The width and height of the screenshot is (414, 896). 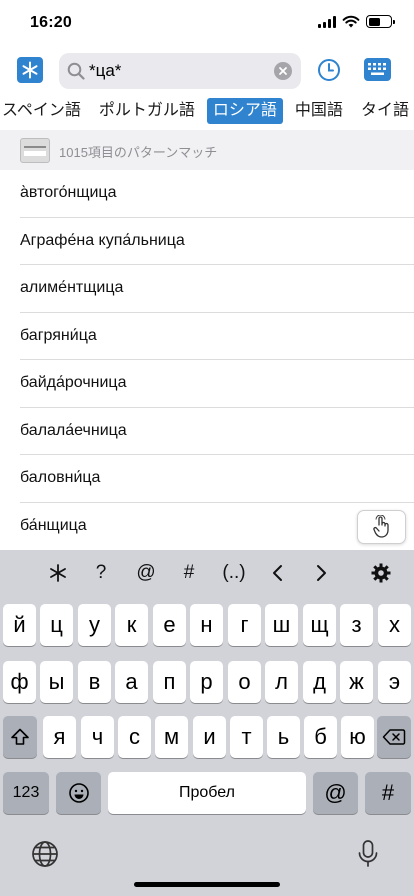 I want to click on result-row: баловни́ца, so click(x=217, y=479).